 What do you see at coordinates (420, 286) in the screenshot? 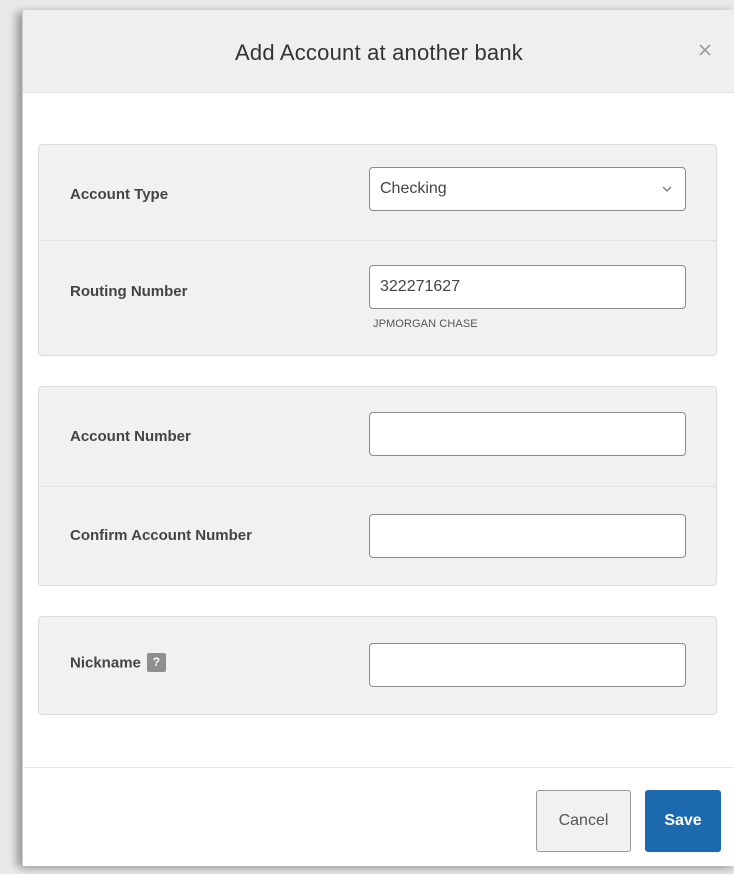
I see `routing-number-value: 322271627` at bounding box center [420, 286].